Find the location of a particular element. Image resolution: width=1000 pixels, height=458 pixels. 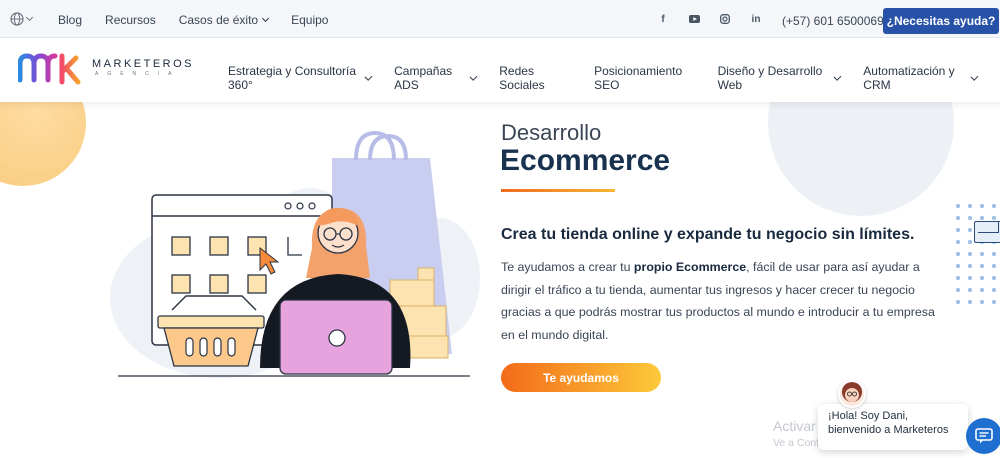

cta-button: Te ayudamos is located at coordinates (581, 377).